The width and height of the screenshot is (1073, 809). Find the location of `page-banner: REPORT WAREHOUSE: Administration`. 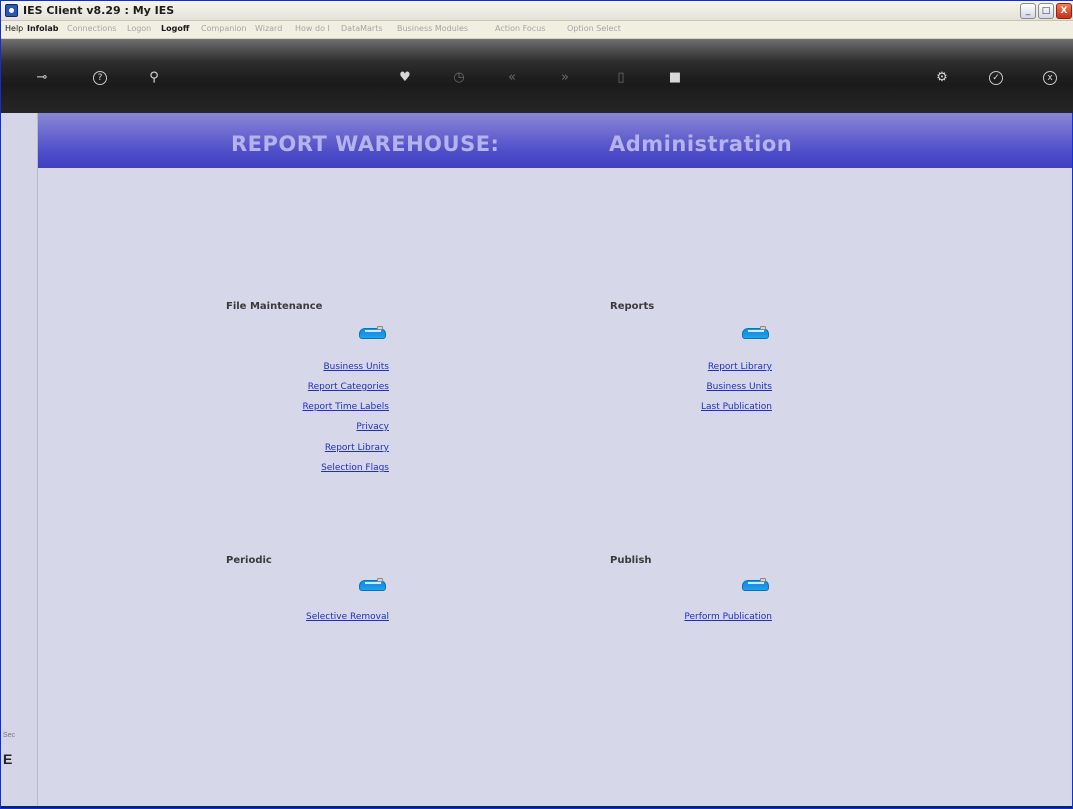

page-banner: REPORT WAREHOUSE: Administration is located at coordinates (555, 140).